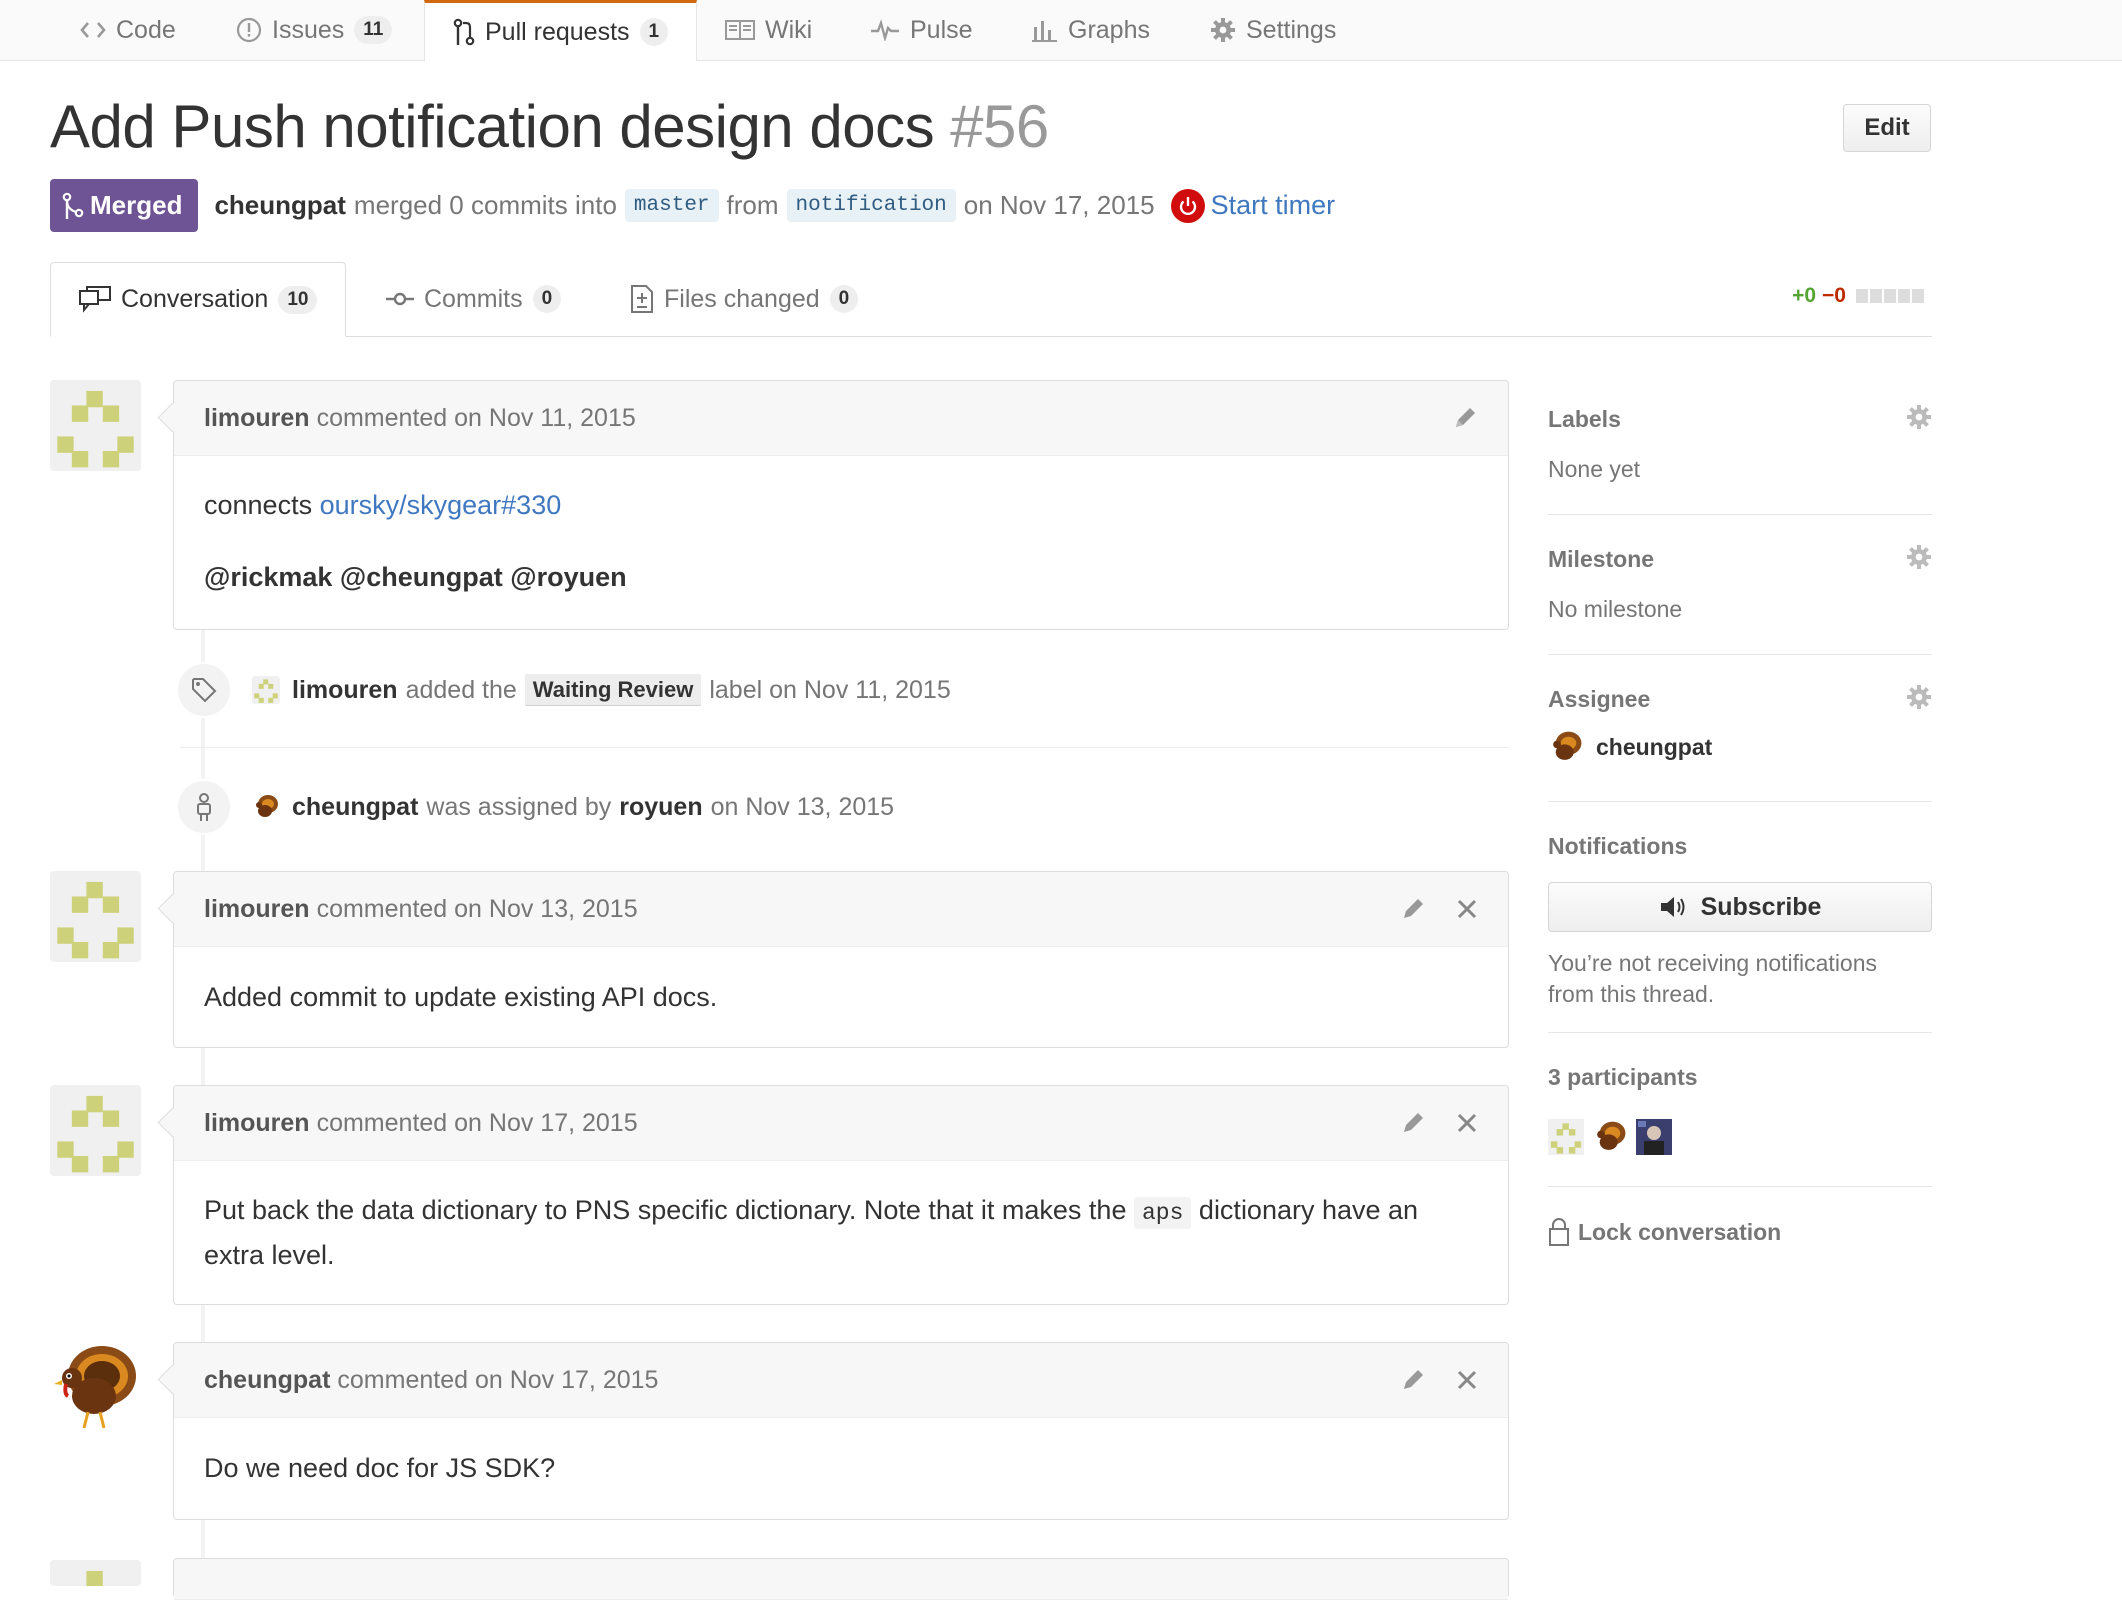 The image size is (2122, 1600). I want to click on sidebar-participants: 3 participants, so click(1740, 1110).